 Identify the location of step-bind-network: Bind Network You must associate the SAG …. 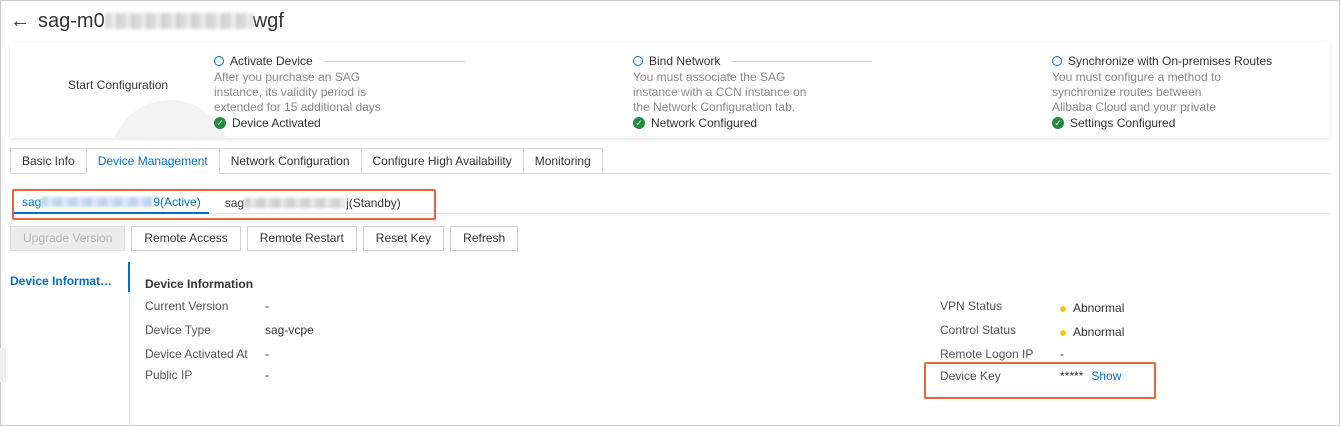
(763, 92).